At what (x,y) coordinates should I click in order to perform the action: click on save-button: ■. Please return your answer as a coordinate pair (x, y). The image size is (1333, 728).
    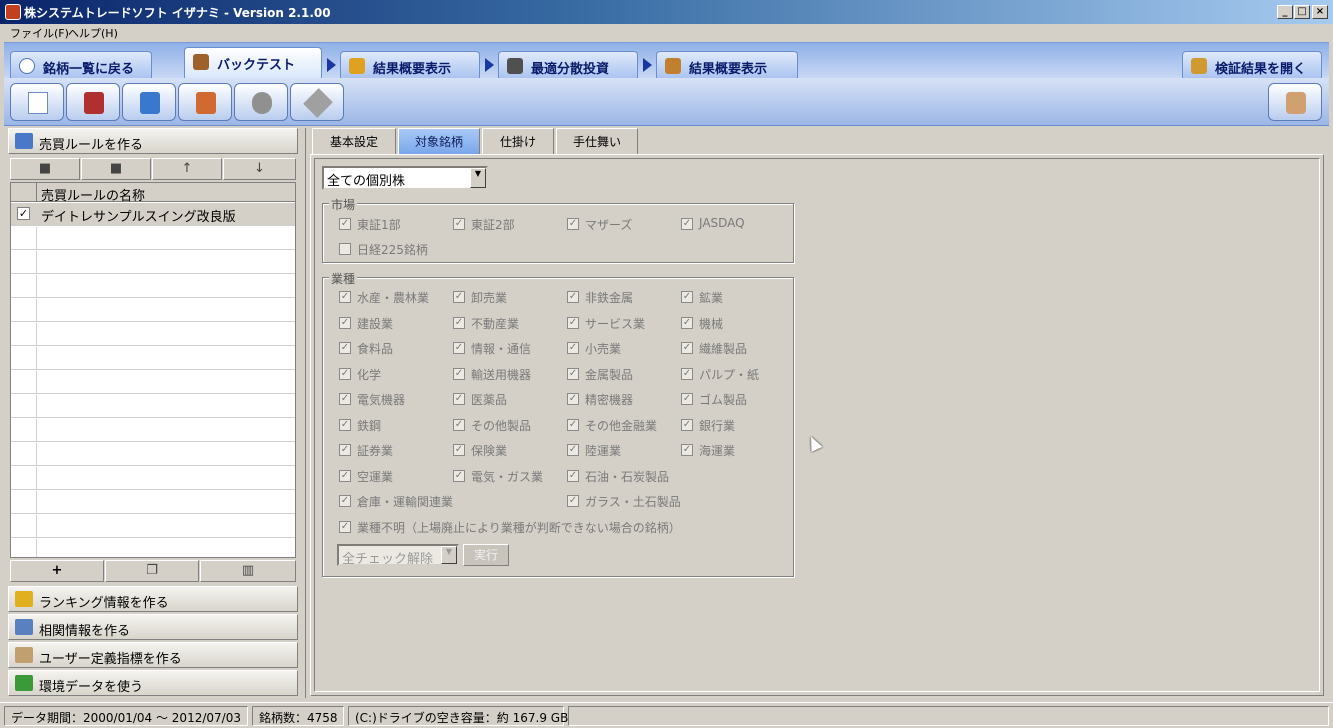
    Looking at the image, I should click on (45, 169).